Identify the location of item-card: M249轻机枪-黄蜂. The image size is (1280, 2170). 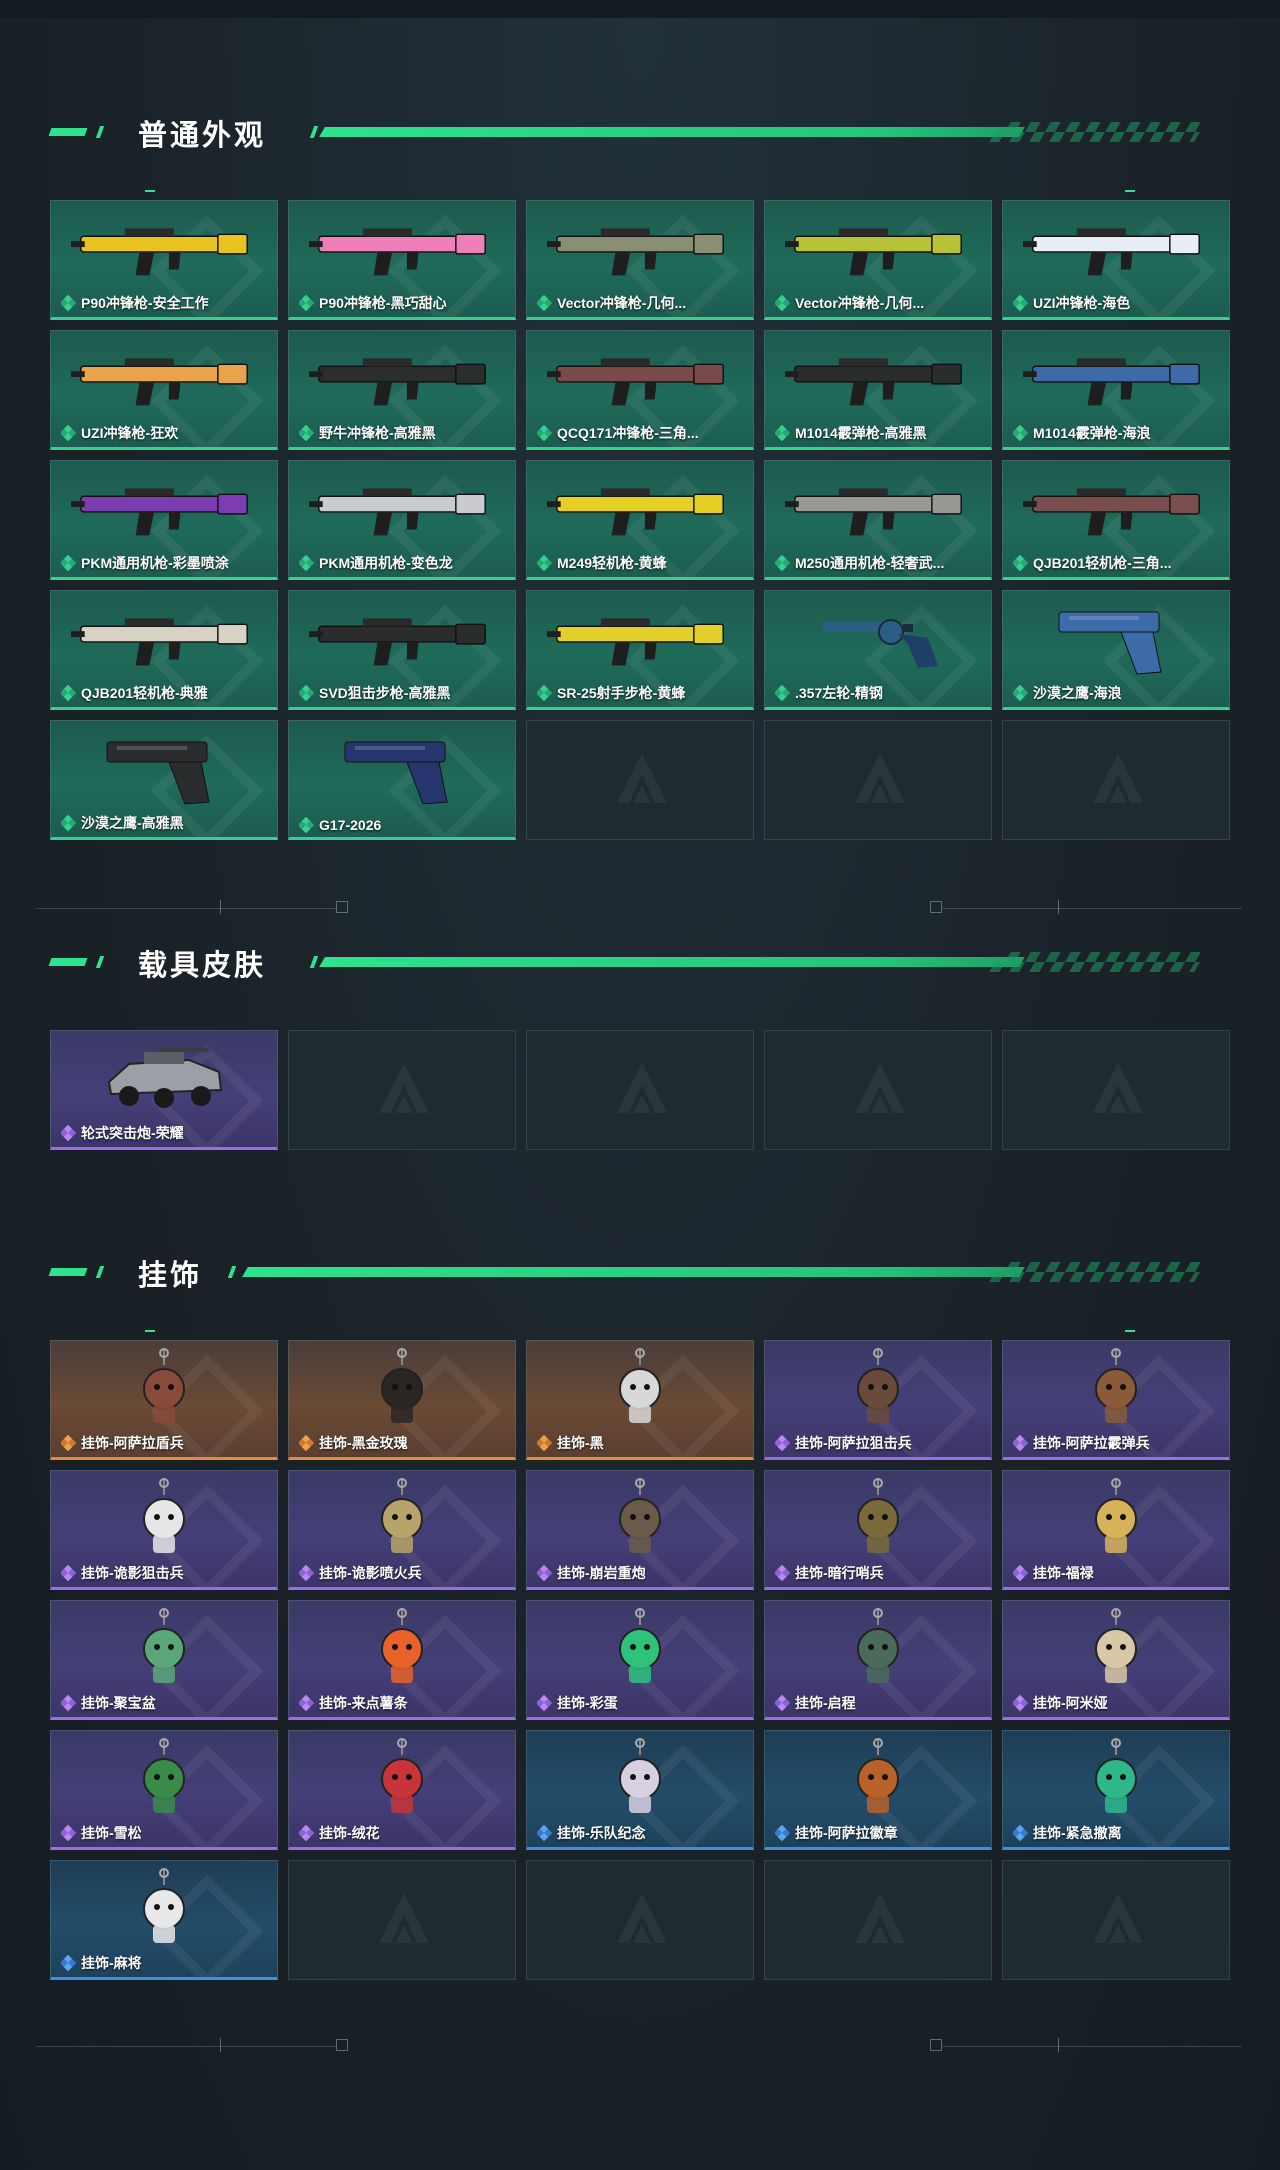
(640, 520).